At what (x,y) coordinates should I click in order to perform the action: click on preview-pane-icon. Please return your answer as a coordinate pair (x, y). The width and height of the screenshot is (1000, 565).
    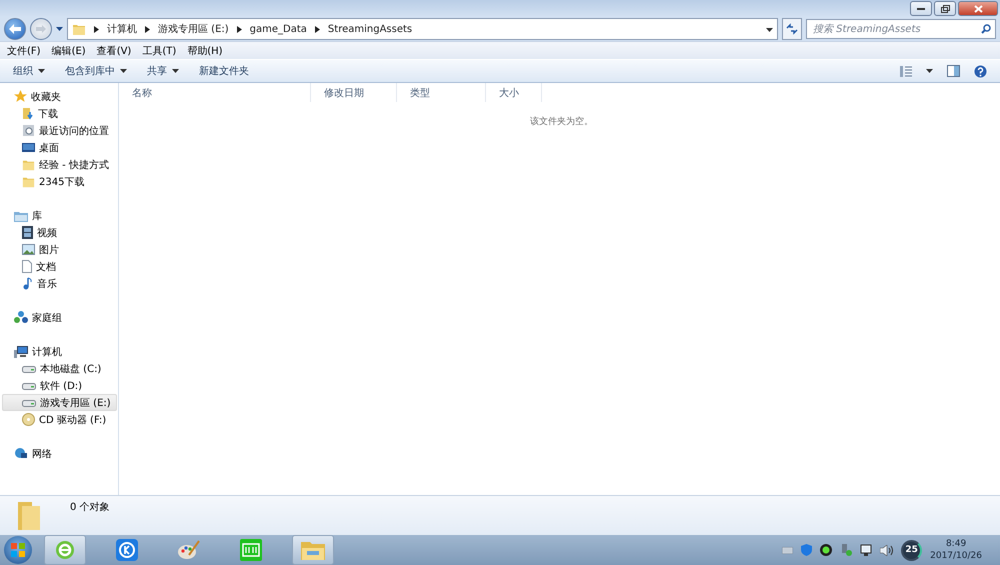
    Looking at the image, I should click on (953, 71).